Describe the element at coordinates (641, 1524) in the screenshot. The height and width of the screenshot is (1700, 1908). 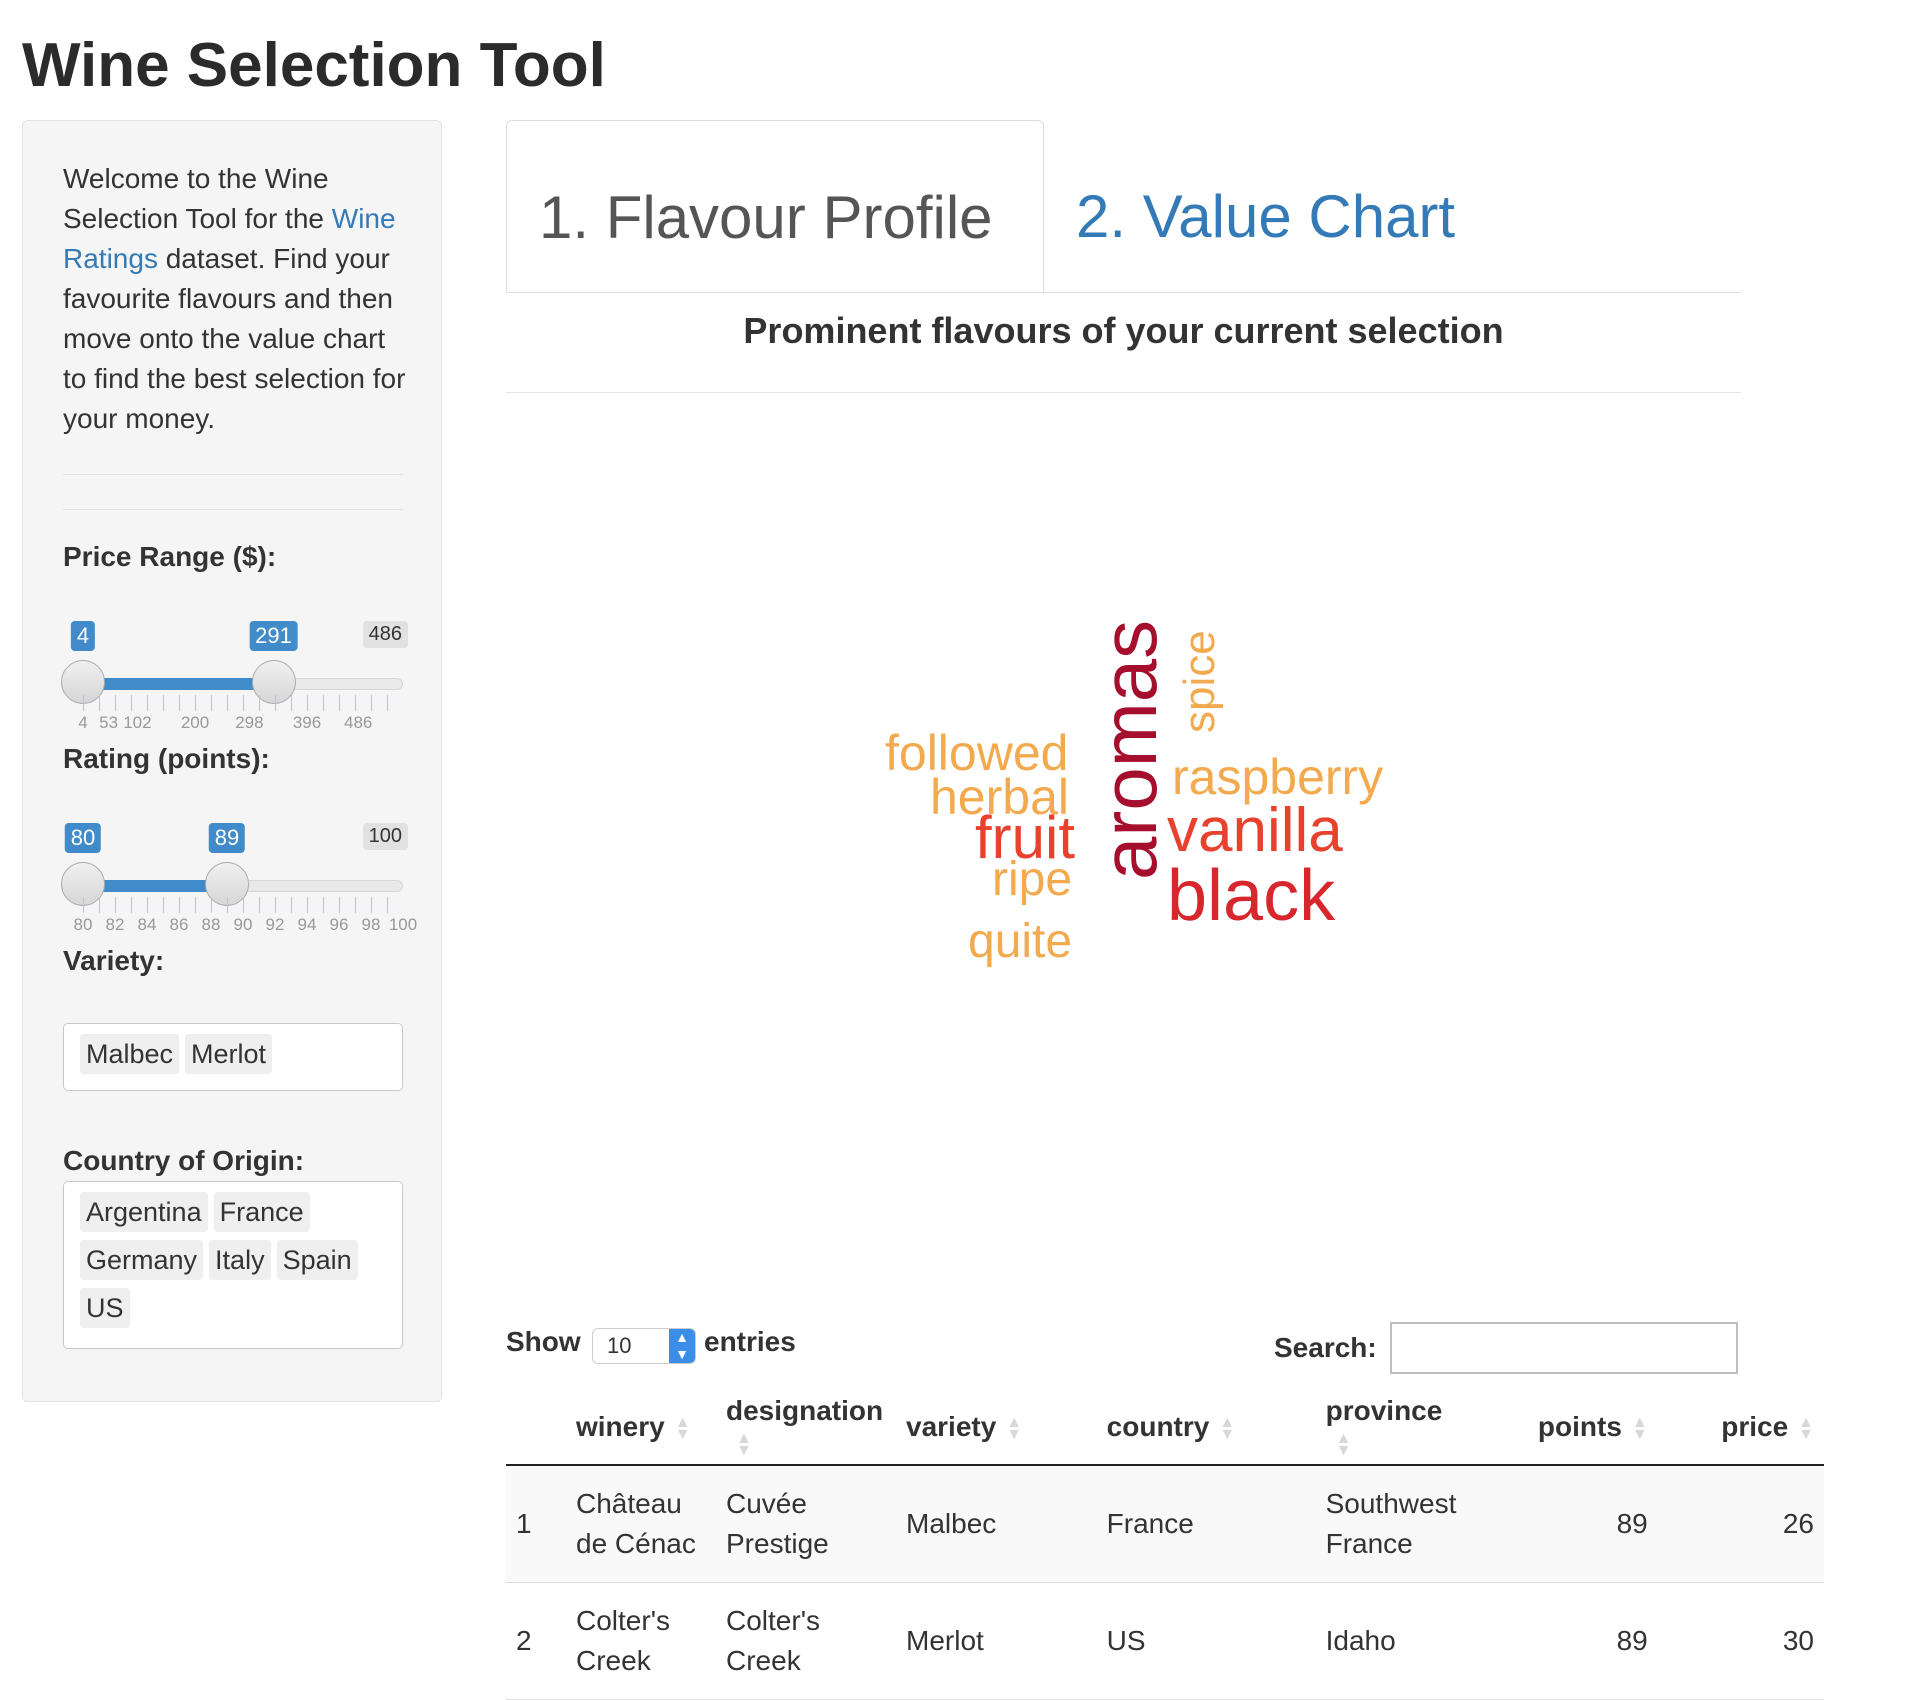
I see `cell-winery: Château de Cénac` at that location.